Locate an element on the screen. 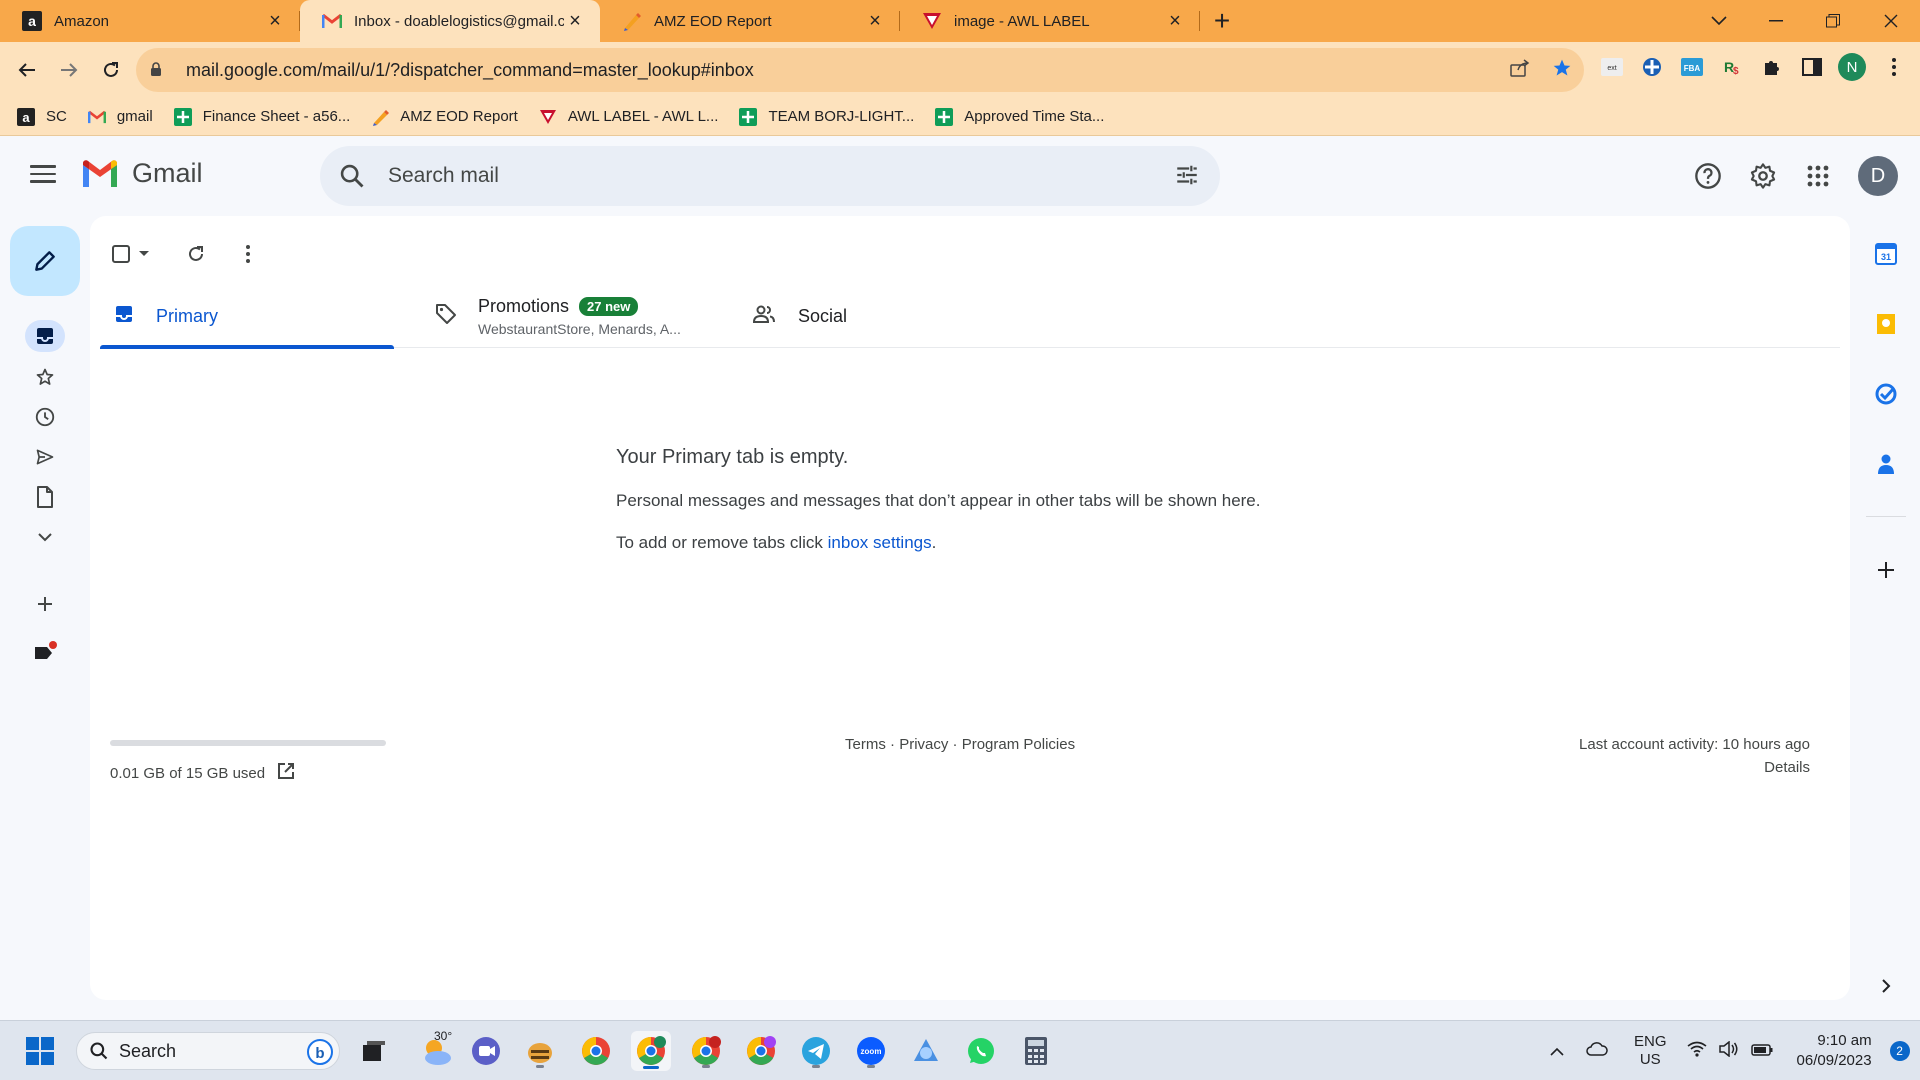 Image resolution: width=1920 pixels, height=1080 pixels. weather-widget: 30° is located at coordinates (437, 1050).